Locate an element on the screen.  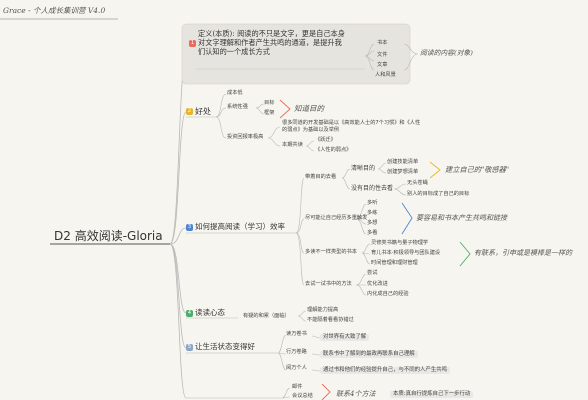
branch2-resonance: 本期共读 is located at coordinates (292, 145).